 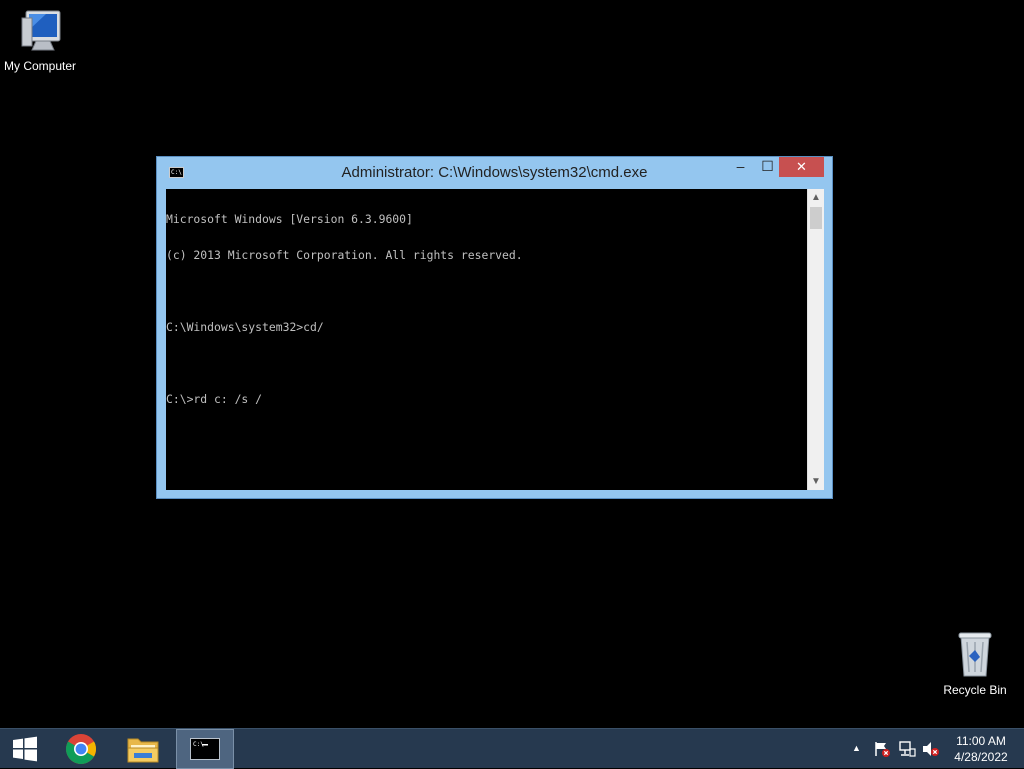 What do you see at coordinates (816, 481) in the screenshot?
I see `scroll-down-icon: ▼` at bounding box center [816, 481].